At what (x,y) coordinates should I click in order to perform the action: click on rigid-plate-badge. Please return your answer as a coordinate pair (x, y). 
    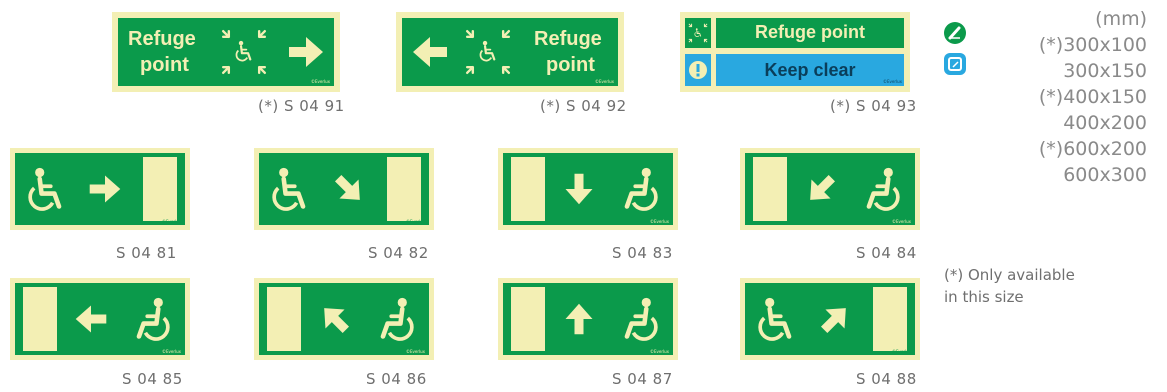
    Looking at the image, I should click on (955, 64).